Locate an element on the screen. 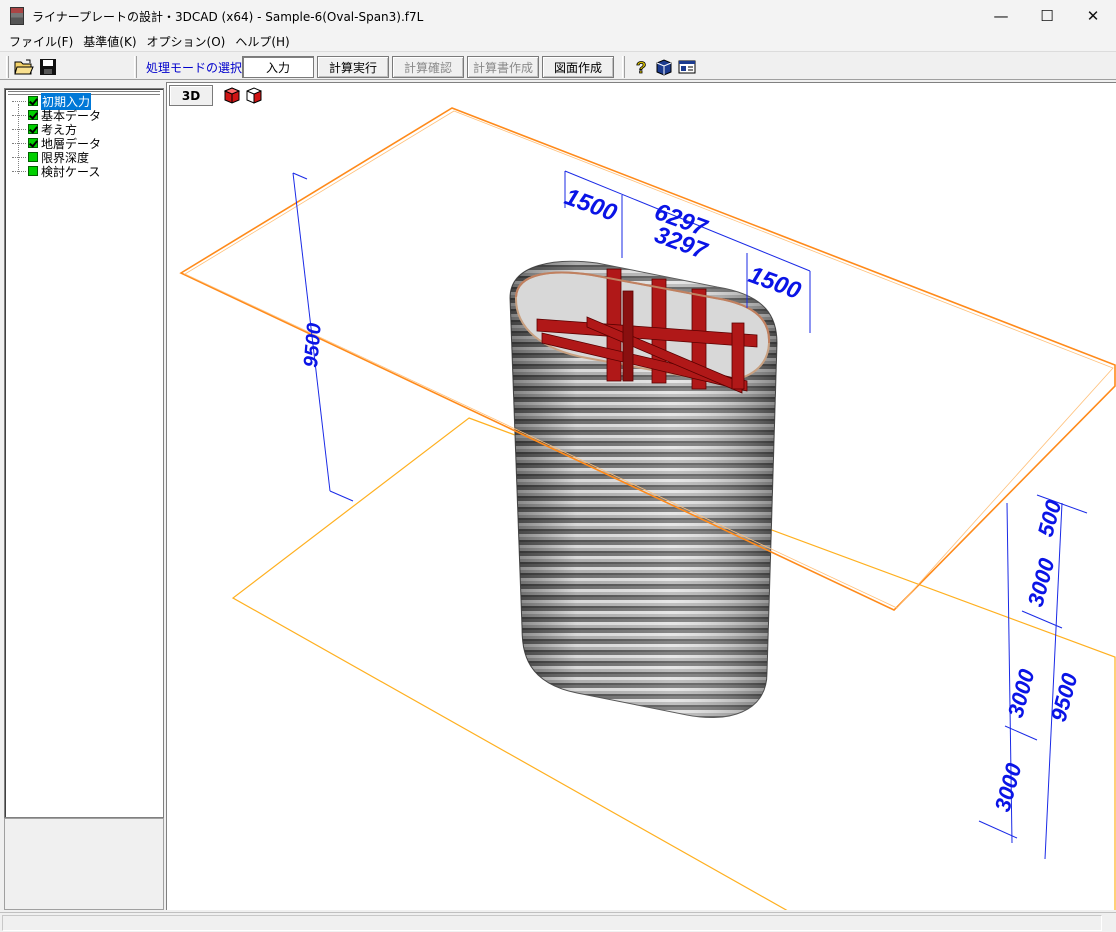  mode-select-label: 処理モードの選択 is located at coordinates (194, 68).